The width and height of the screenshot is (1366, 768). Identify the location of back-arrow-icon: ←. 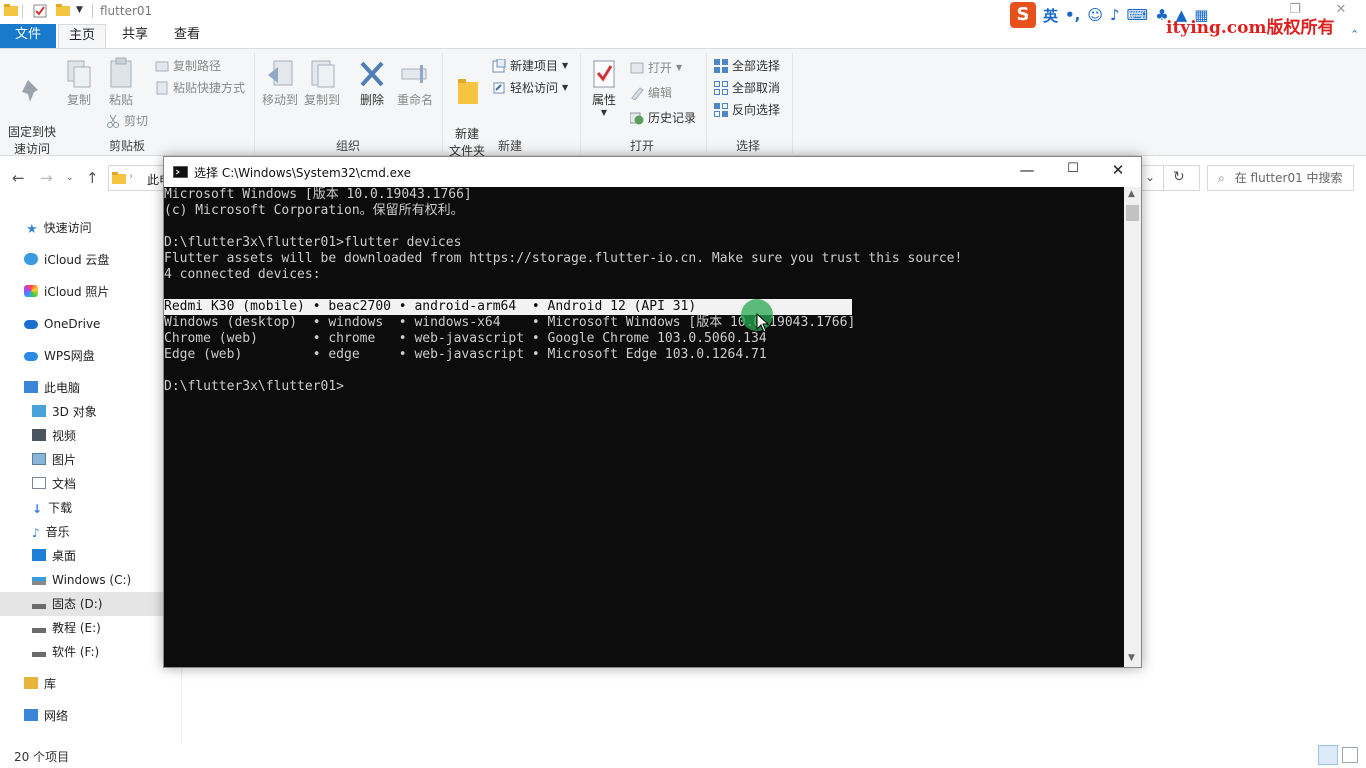
(18, 178).